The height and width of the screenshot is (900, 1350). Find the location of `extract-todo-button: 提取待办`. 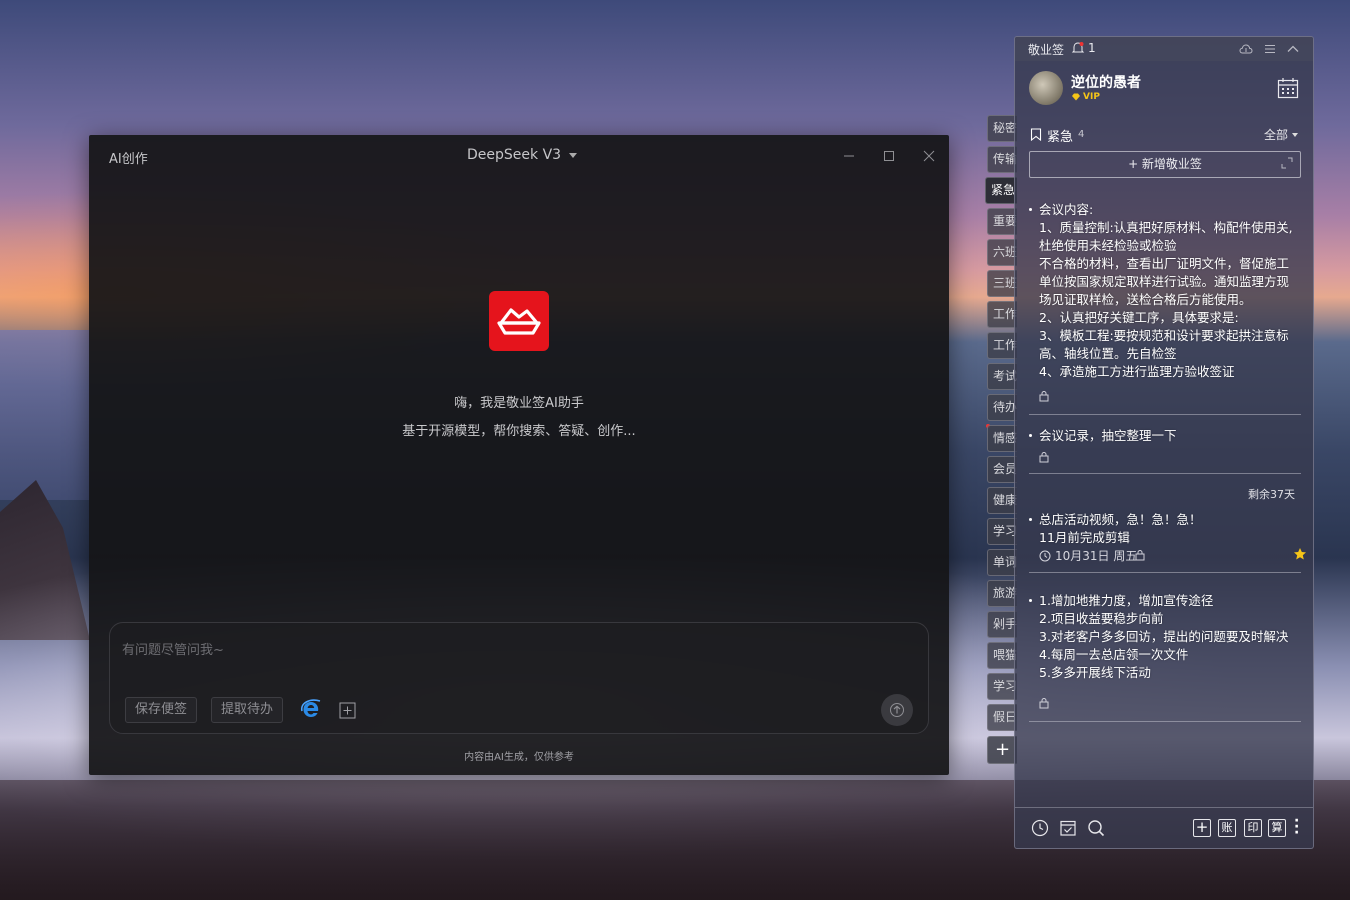

extract-todo-button: 提取待办 is located at coordinates (247, 710).